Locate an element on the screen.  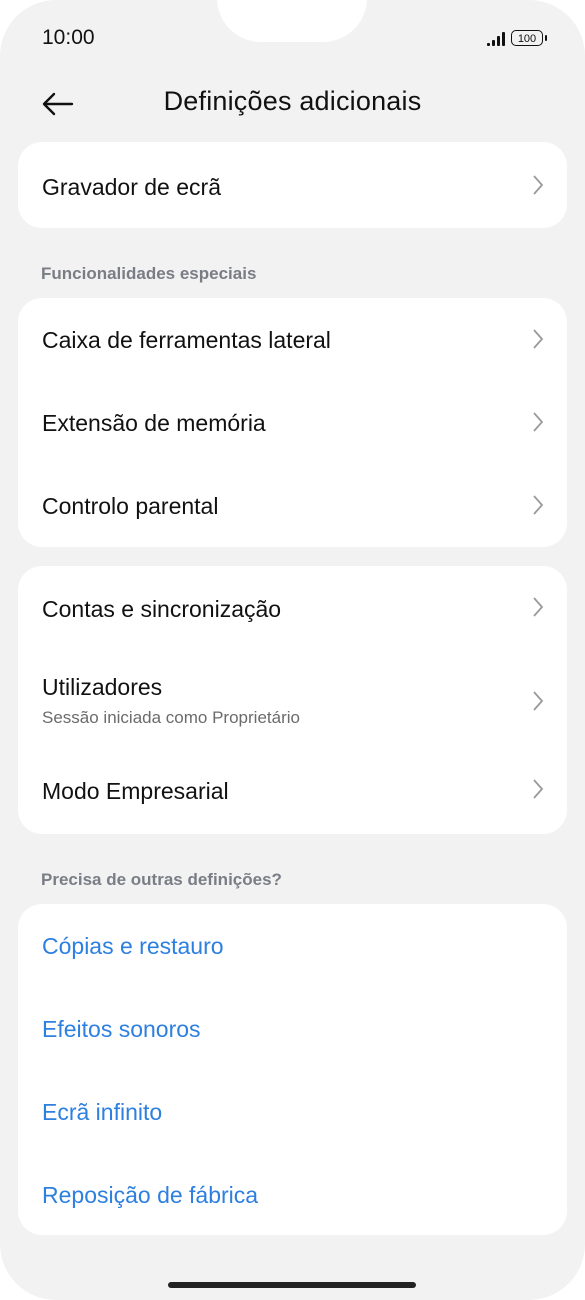
list-item-label: Gravador de ecrã is located at coordinates (131, 187).